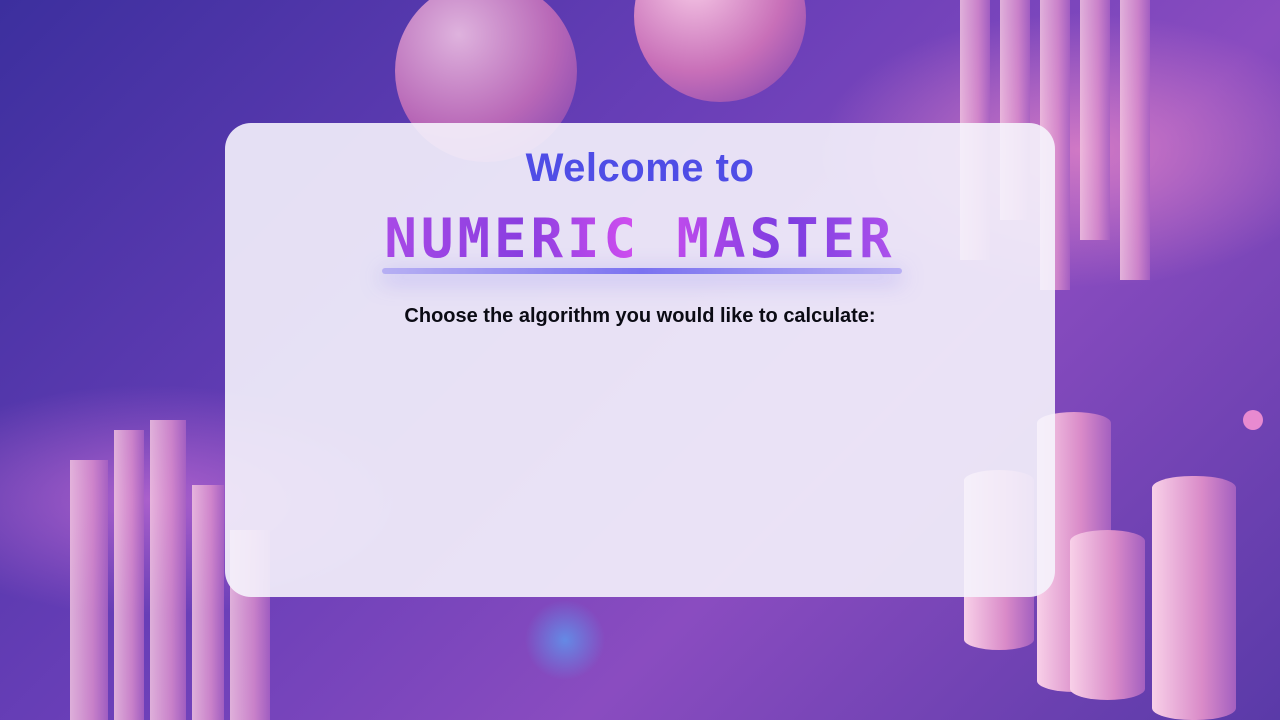  I want to click on page-title: Welcome to, so click(640, 168).